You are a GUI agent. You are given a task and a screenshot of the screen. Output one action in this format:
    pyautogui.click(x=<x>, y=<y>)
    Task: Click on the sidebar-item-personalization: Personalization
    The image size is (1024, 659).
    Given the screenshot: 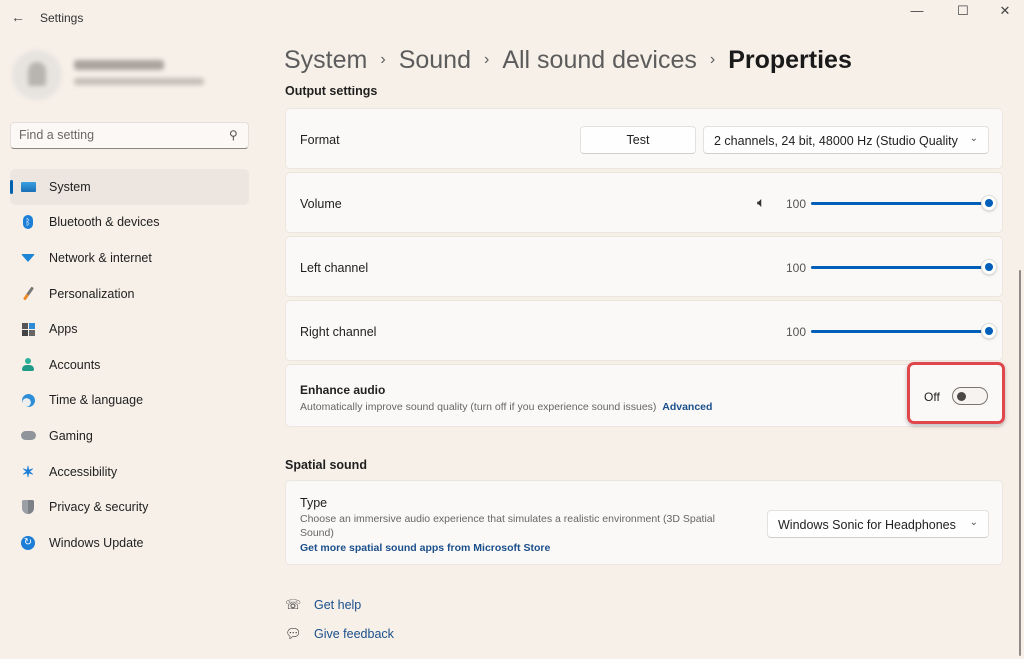 What is the action you would take?
    pyautogui.click(x=129, y=294)
    